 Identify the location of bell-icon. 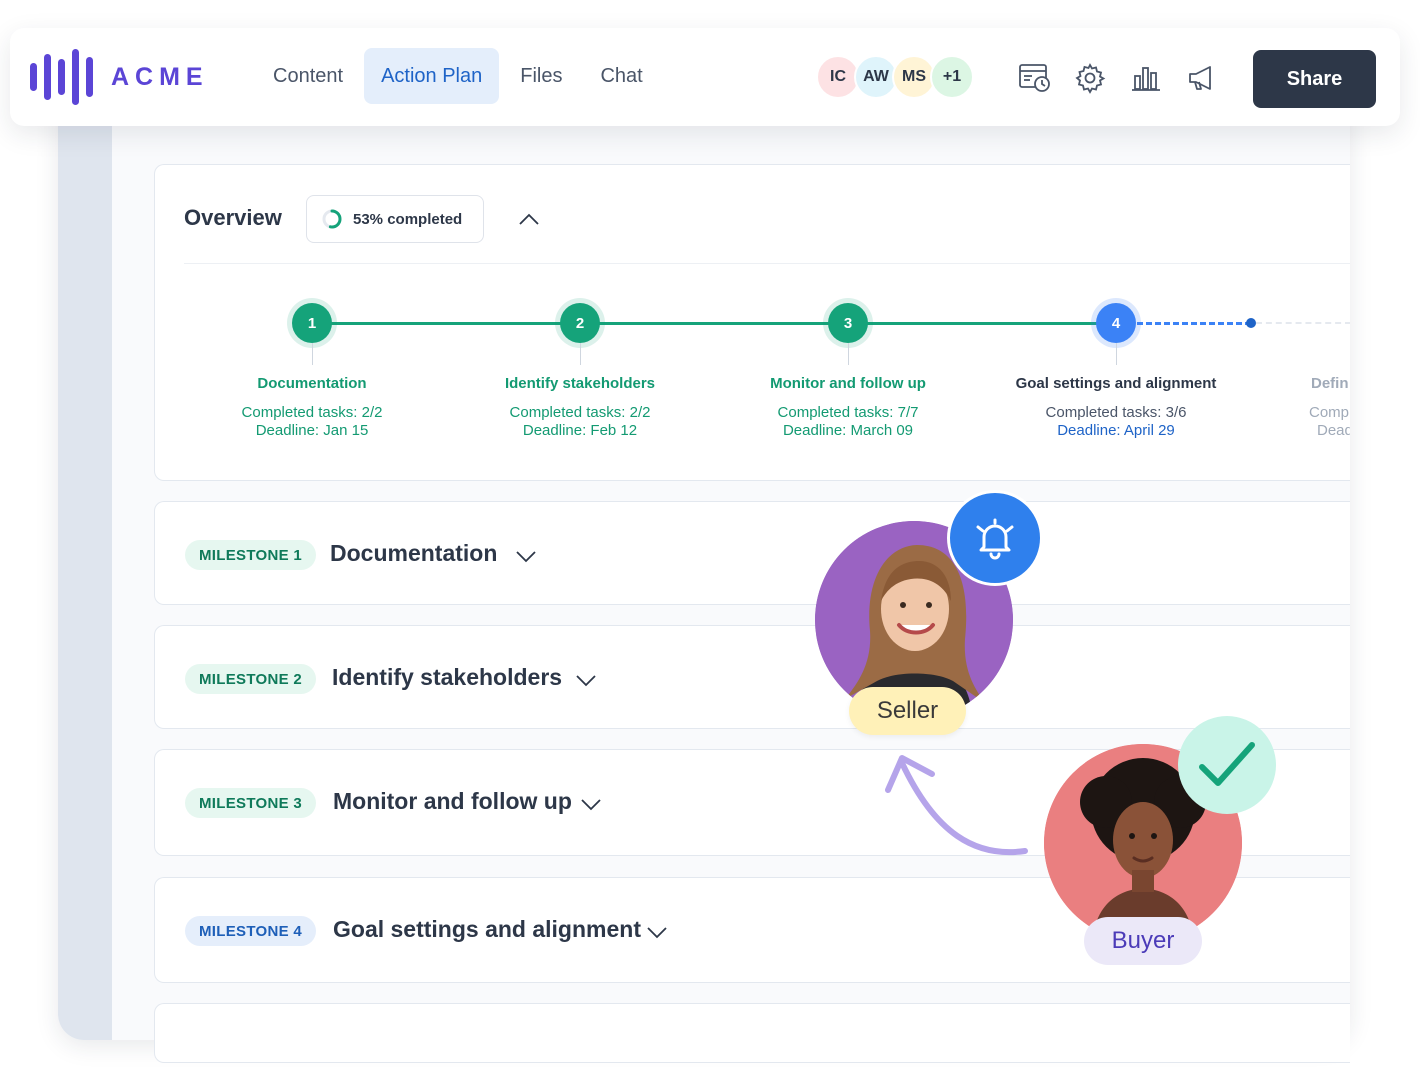
(995, 538).